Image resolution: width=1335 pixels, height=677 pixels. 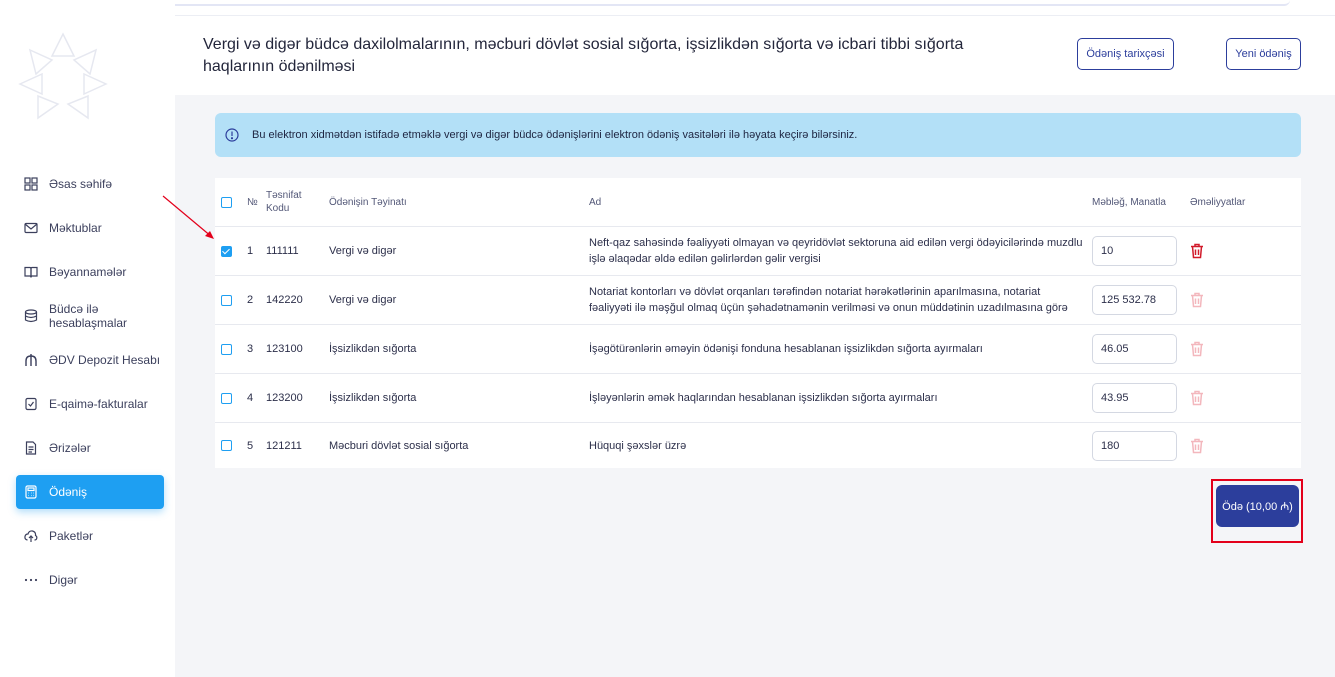 I want to click on sidebar-item-letters: Məktublar, so click(x=87, y=228).